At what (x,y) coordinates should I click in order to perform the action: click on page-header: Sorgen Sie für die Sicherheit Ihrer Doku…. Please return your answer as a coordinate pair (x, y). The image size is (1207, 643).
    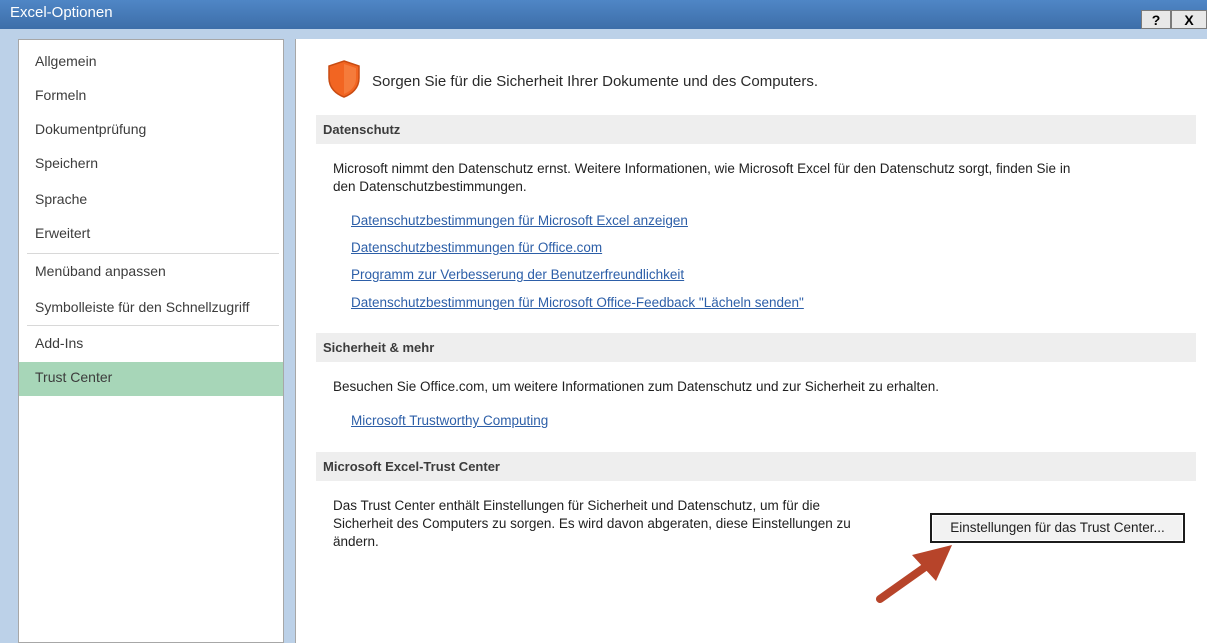
    Looking at the image, I should click on (595, 81).